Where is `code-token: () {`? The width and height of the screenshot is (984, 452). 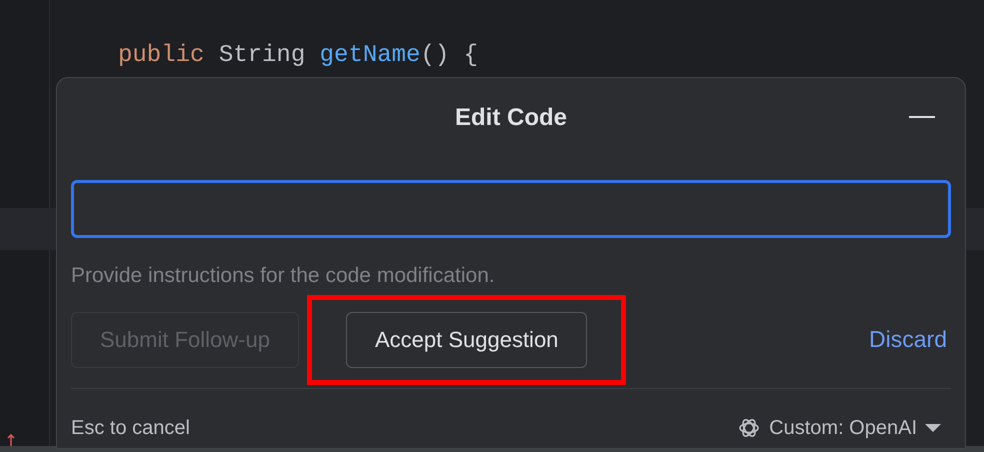 code-token: () { is located at coordinates (449, 56).